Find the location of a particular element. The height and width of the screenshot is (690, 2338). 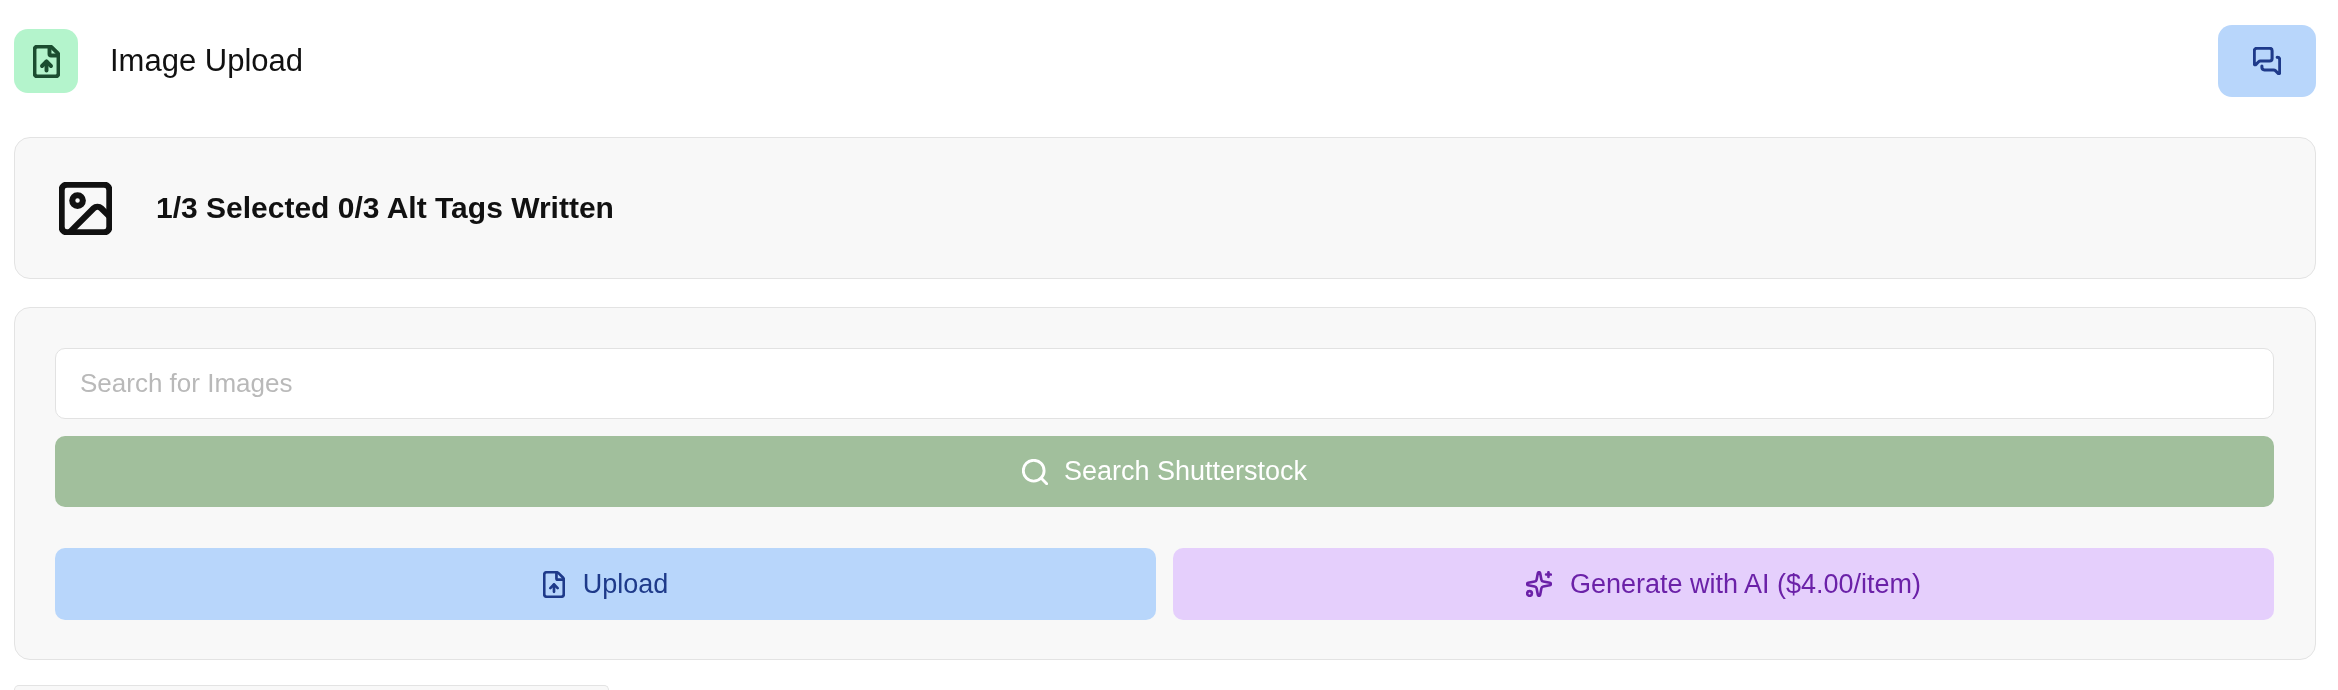

summary-text: 1/3 Selected 0/3 Alt Tags Written is located at coordinates (385, 208).